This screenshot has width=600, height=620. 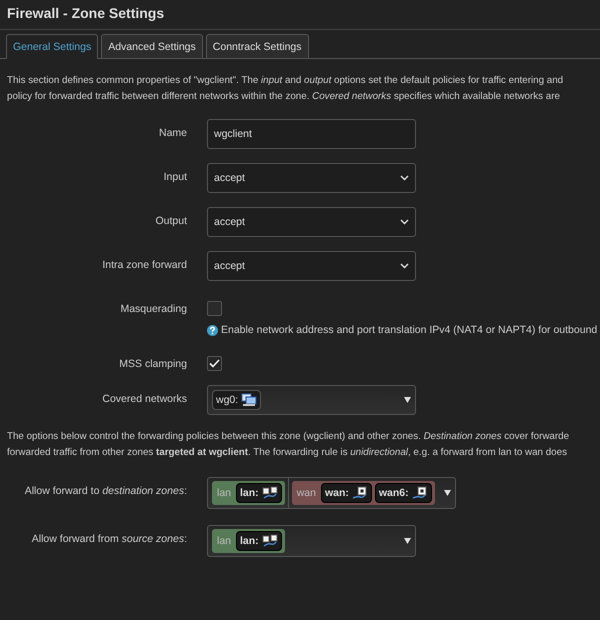 What do you see at coordinates (249, 400) in the screenshot?
I see `computers-icon` at bounding box center [249, 400].